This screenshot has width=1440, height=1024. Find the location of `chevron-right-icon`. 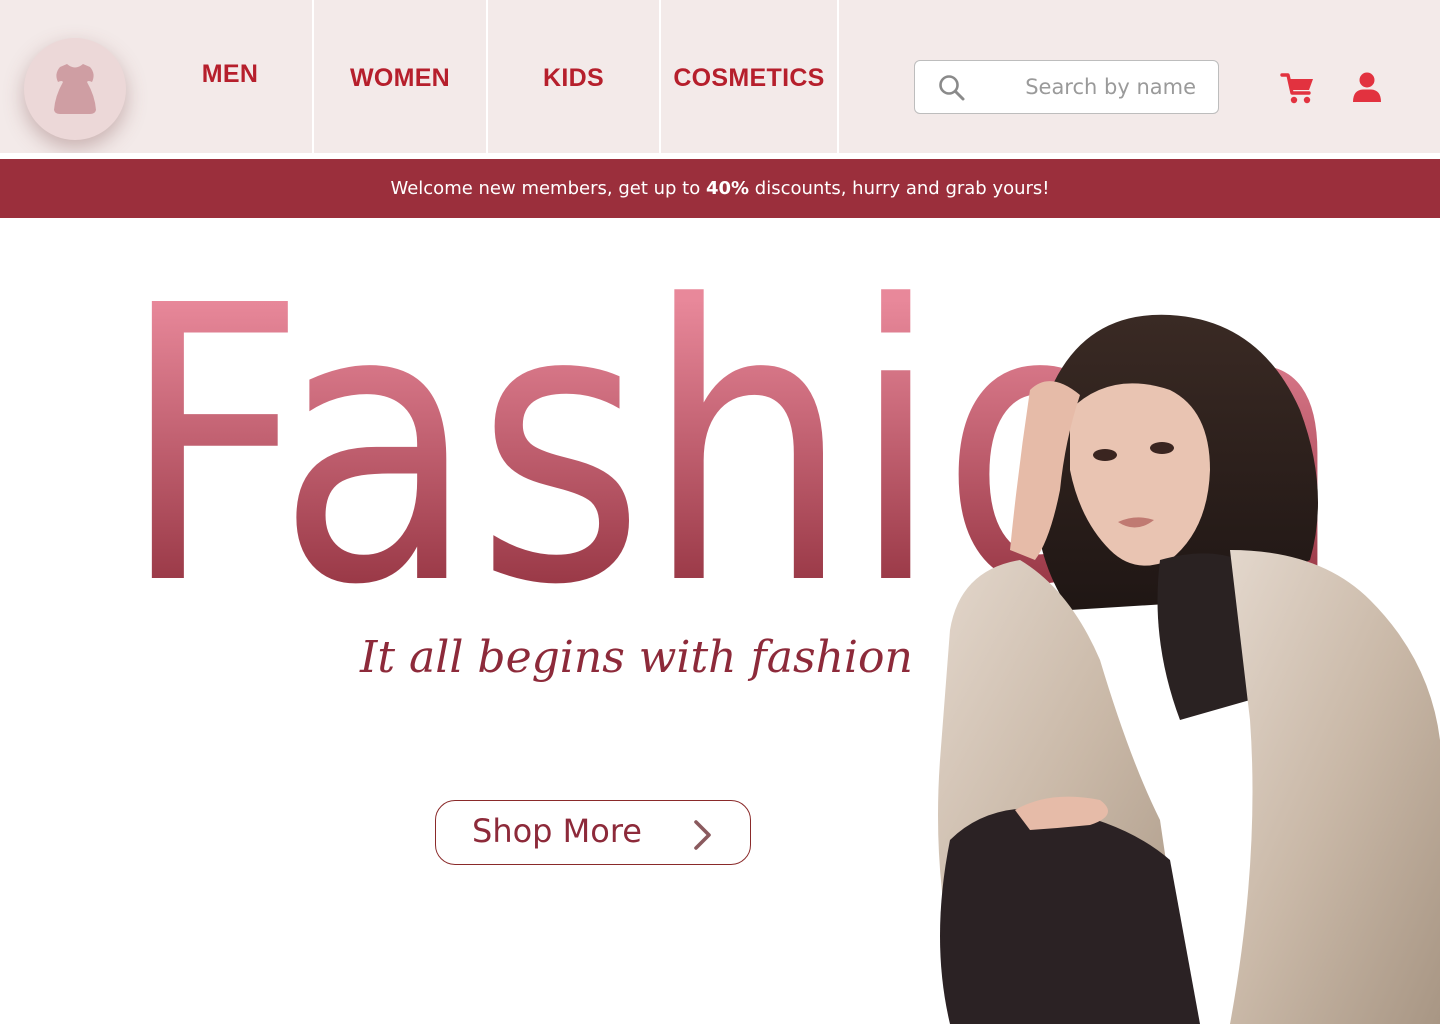

chevron-right-icon is located at coordinates (702, 835).